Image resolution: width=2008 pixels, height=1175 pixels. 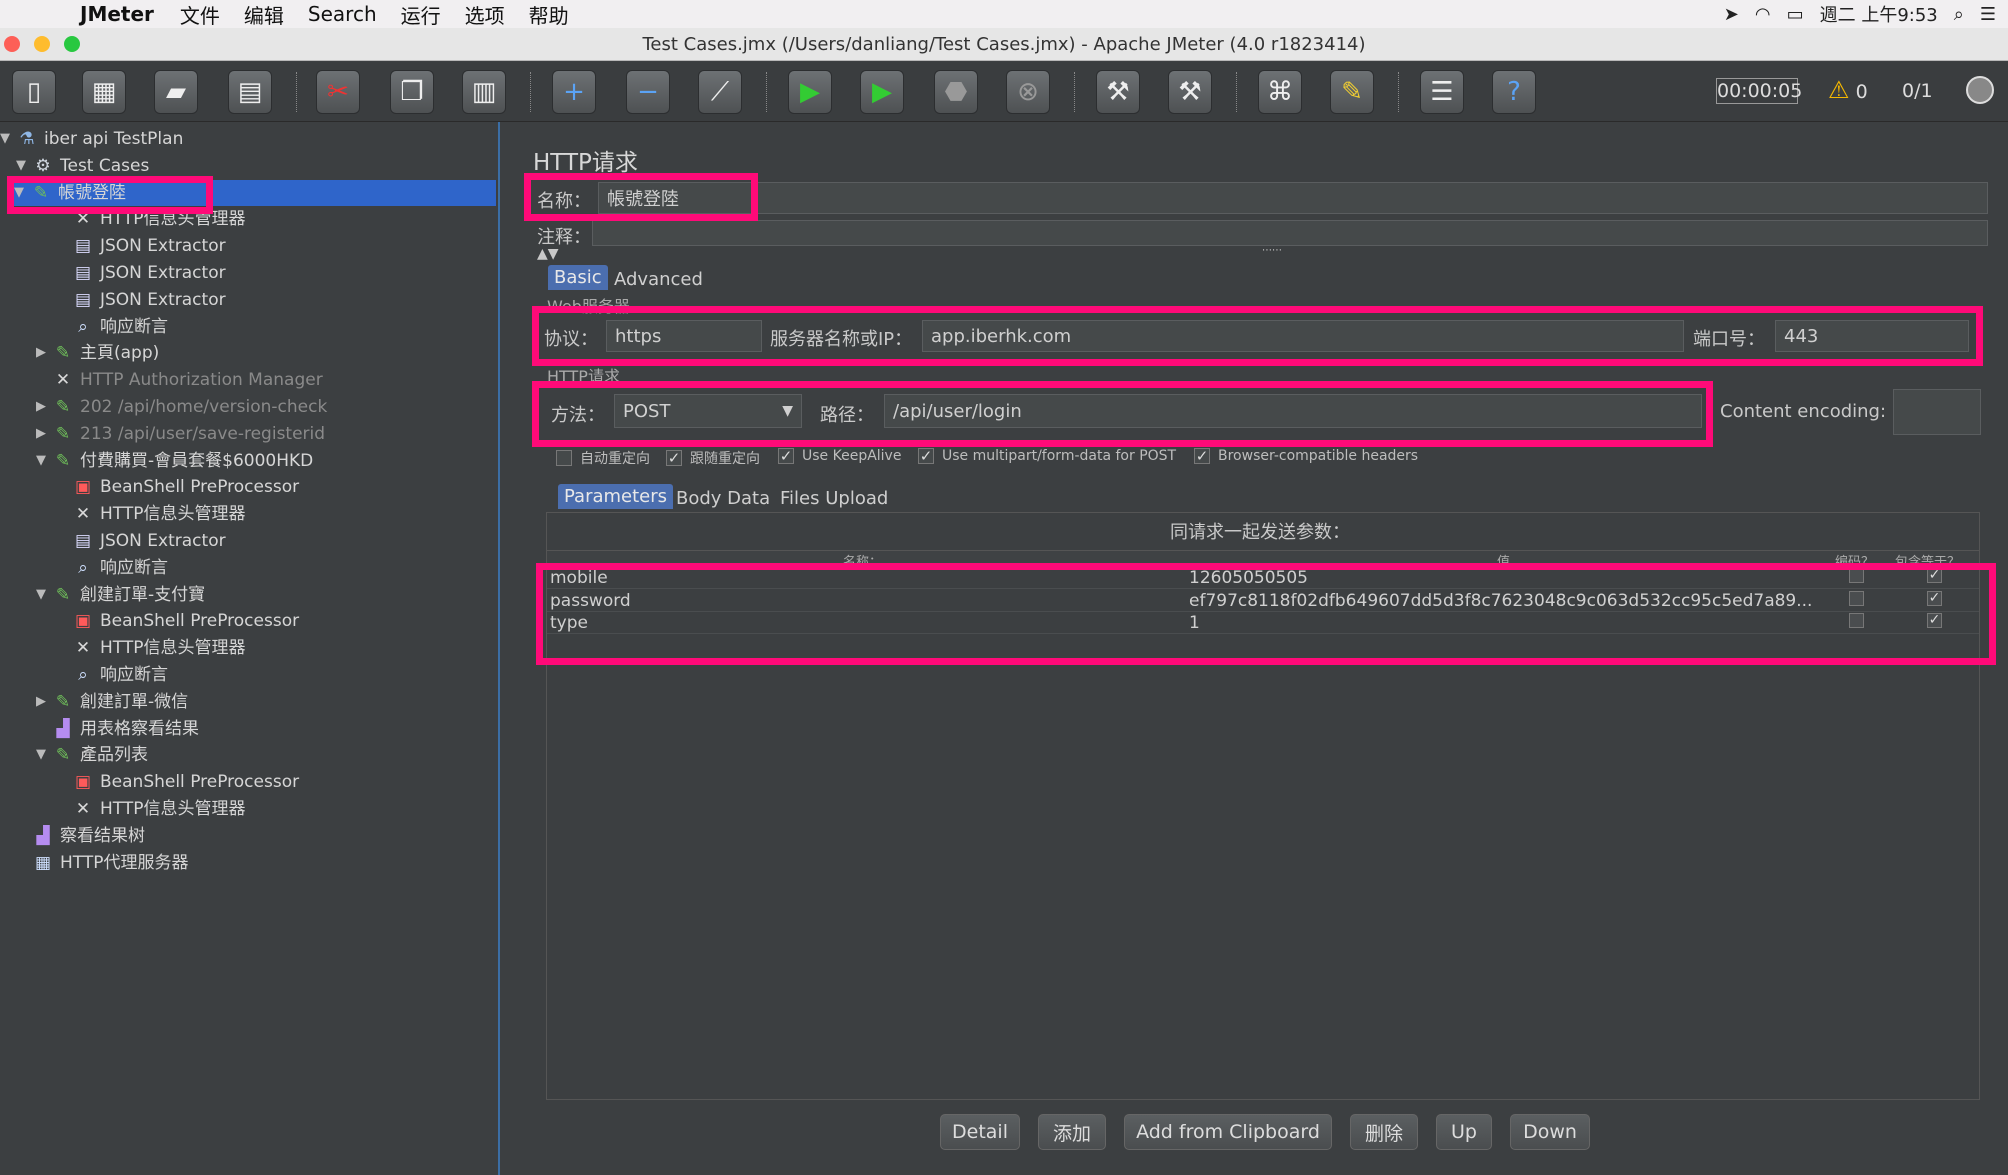 I want to click on toggle-icon: ⟋, so click(x=720, y=92).